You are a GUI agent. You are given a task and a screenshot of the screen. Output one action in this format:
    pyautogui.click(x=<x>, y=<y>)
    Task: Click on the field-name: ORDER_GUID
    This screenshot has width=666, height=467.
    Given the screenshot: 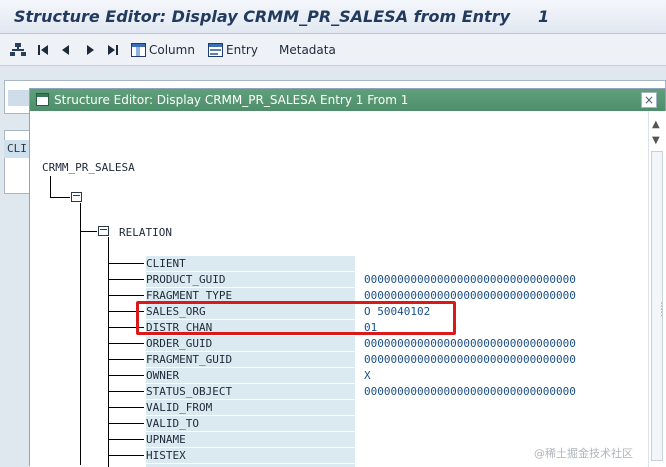 What is the action you would take?
    pyautogui.click(x=250, y=343)
    